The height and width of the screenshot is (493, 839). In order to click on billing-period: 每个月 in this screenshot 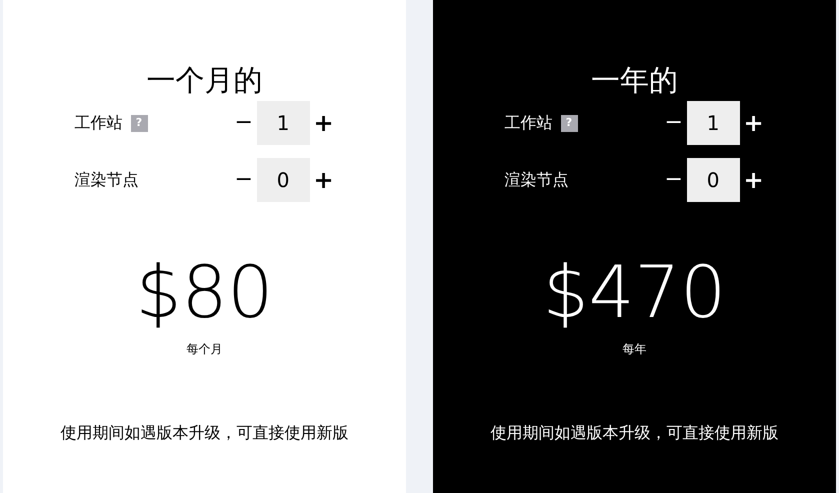, I will do `click(204, 349)`.